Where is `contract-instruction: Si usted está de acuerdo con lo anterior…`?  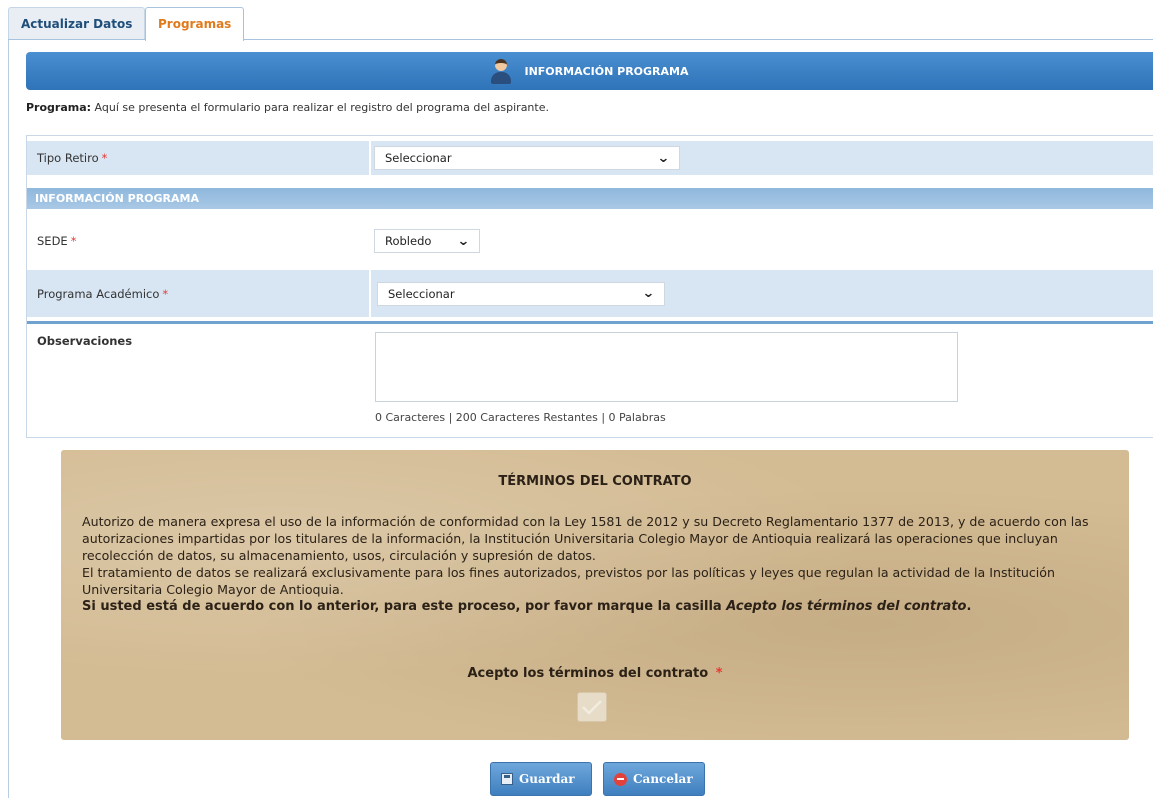 contract-instruction: Si usted está de acuerdo con lo anterior… is located at coordinates (527, 606).